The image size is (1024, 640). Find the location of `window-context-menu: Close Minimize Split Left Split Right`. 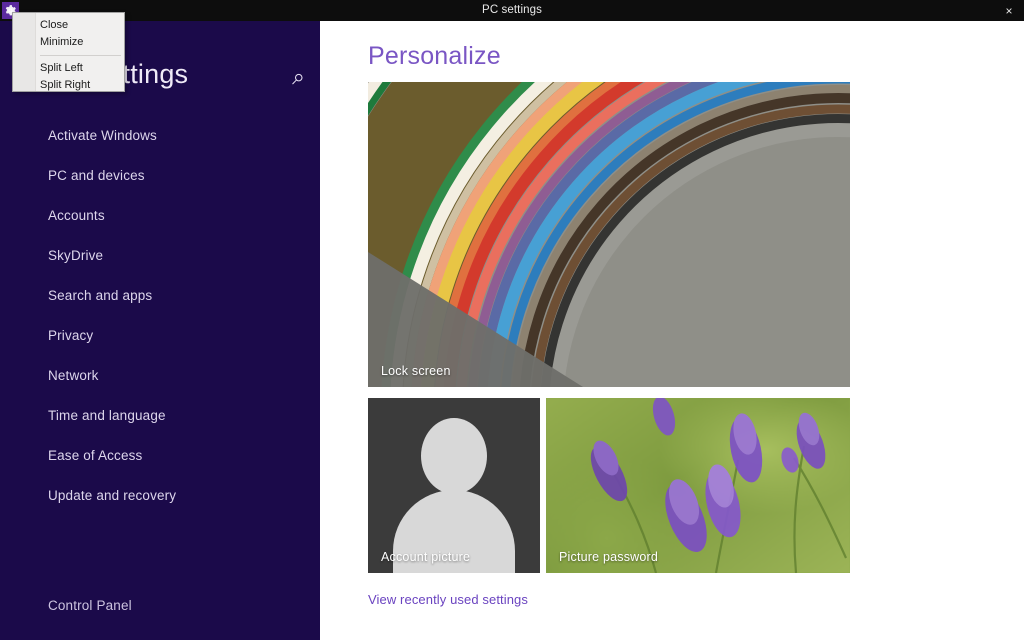

window-context-menu: Close Minimize Split Left Split Right is located at coordinates (68, 52).